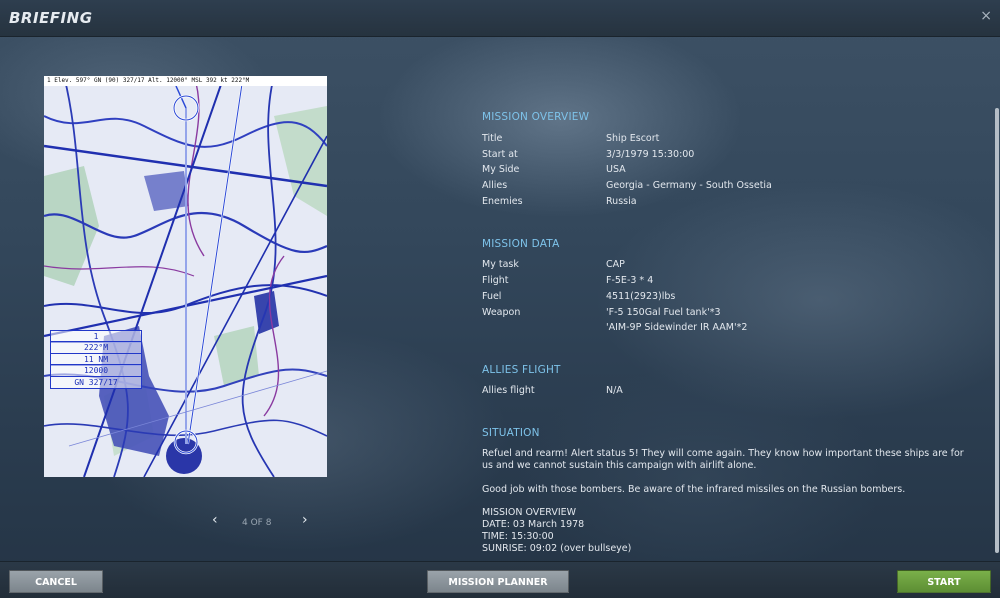 The height and width of the screenshot is (598, 1000). What do you see at coordinates (557, 548) in the screenshot?
I see `situation-line: SUNRISE: 09:02 (over bullseye)` at bounding box center [557, 548].